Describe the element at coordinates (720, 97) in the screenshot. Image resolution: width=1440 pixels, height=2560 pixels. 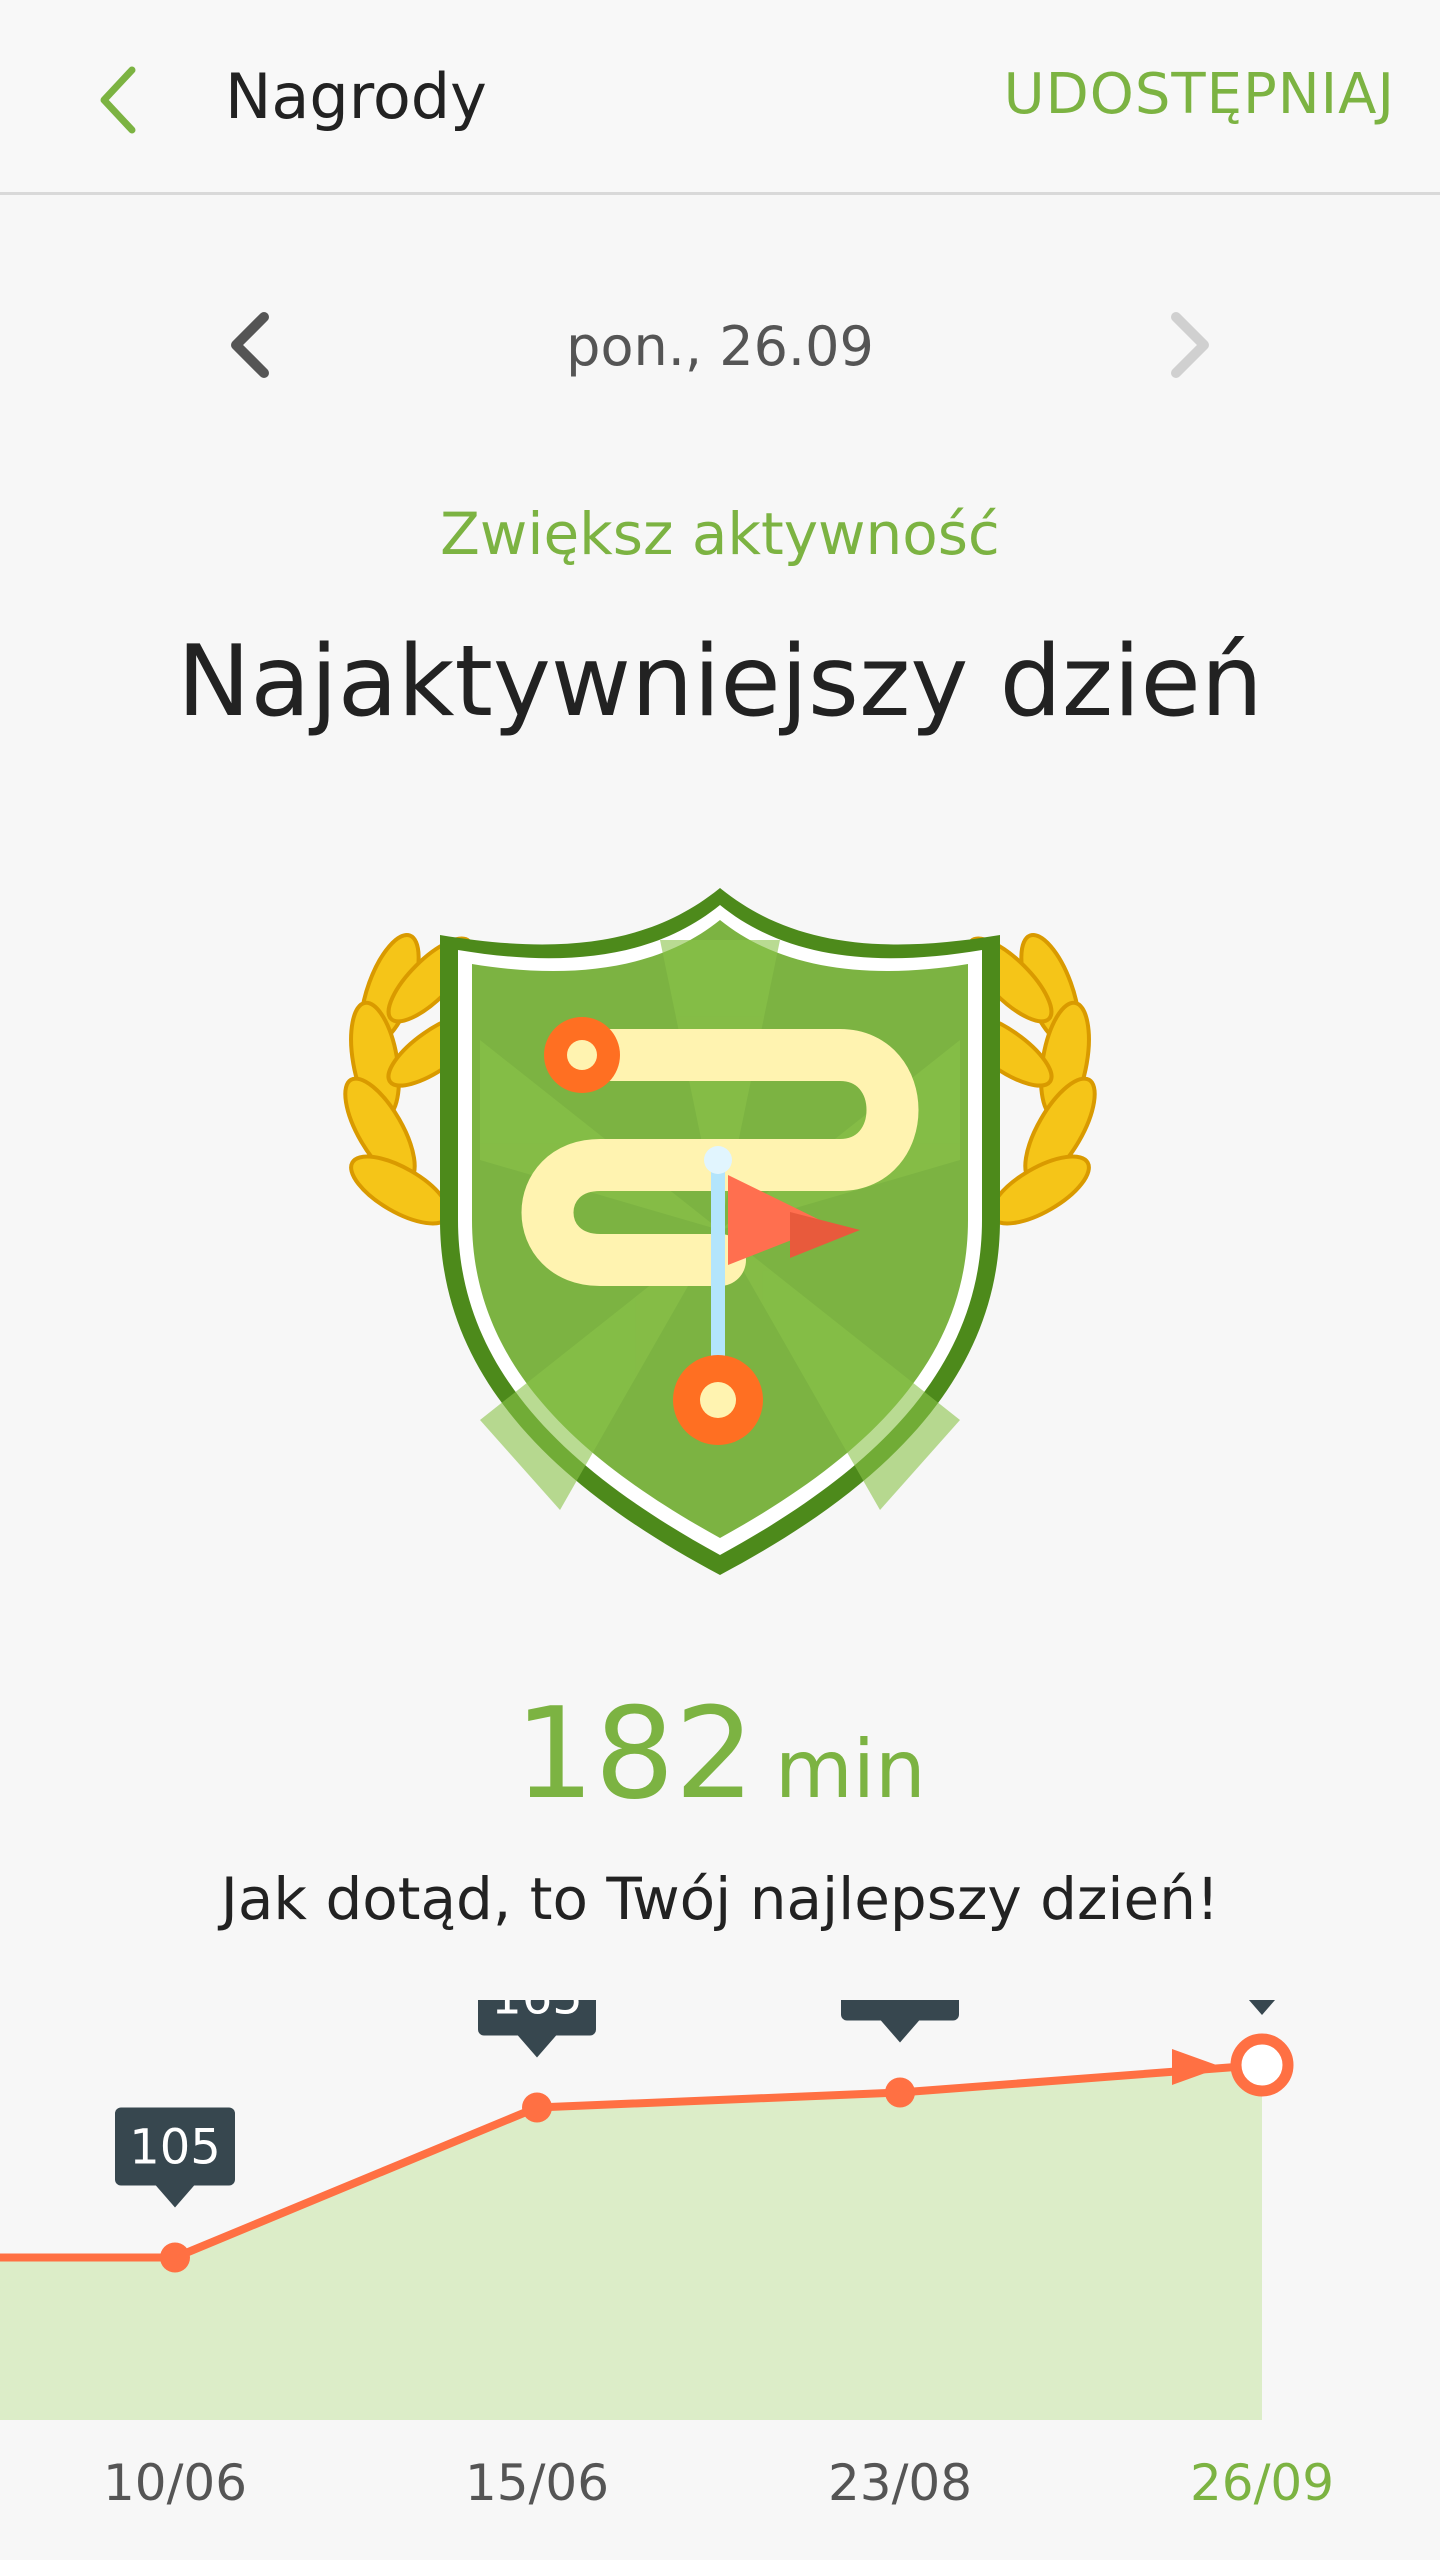
I see `app-bar: Nagrody UDOSTĘPNIAJ` at that location.